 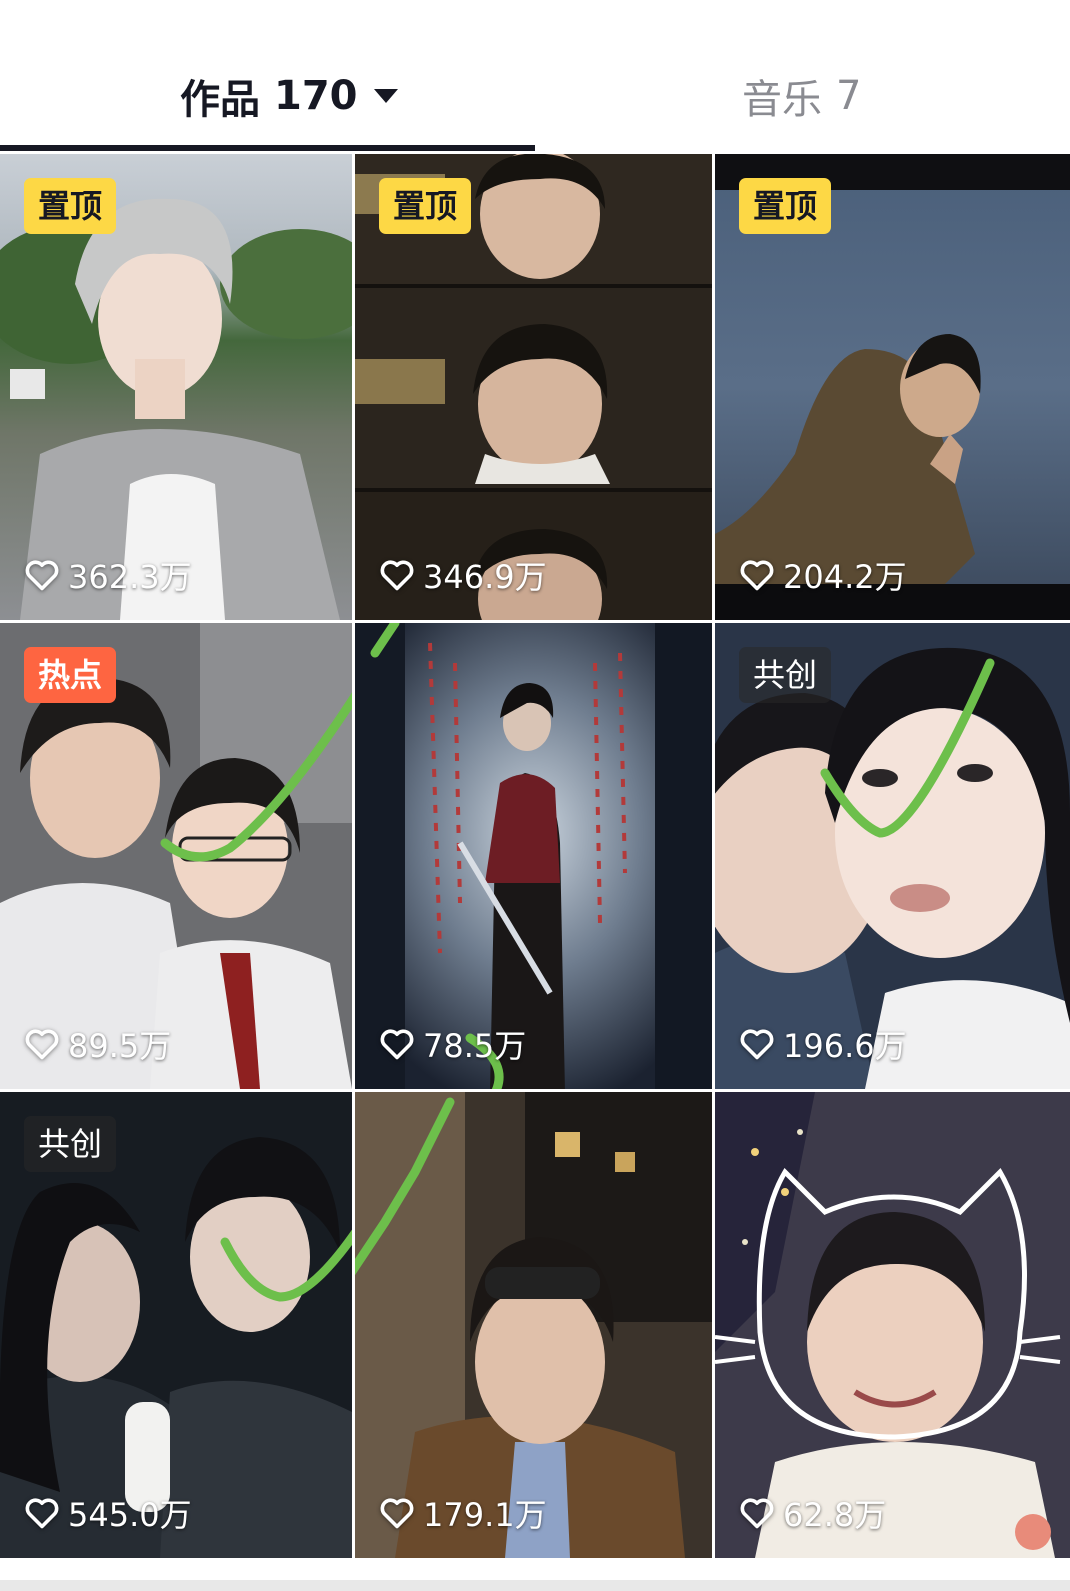 I want to click on like-count: 89.5万, so click(x=97, y=1044).